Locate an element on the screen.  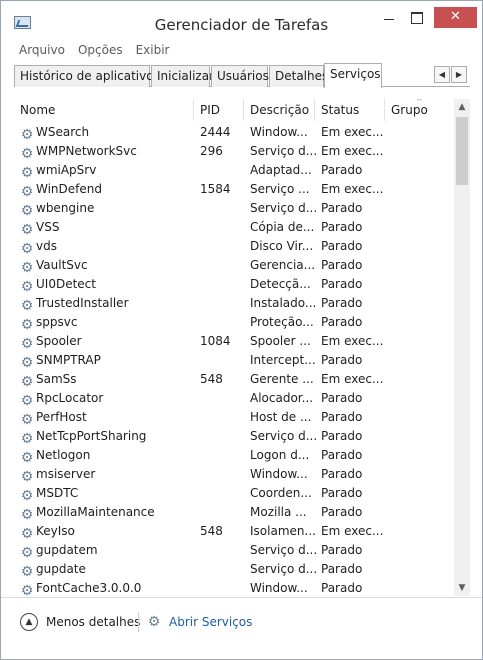
service-name-label: WinDefend is located at coordinates (69, 189).